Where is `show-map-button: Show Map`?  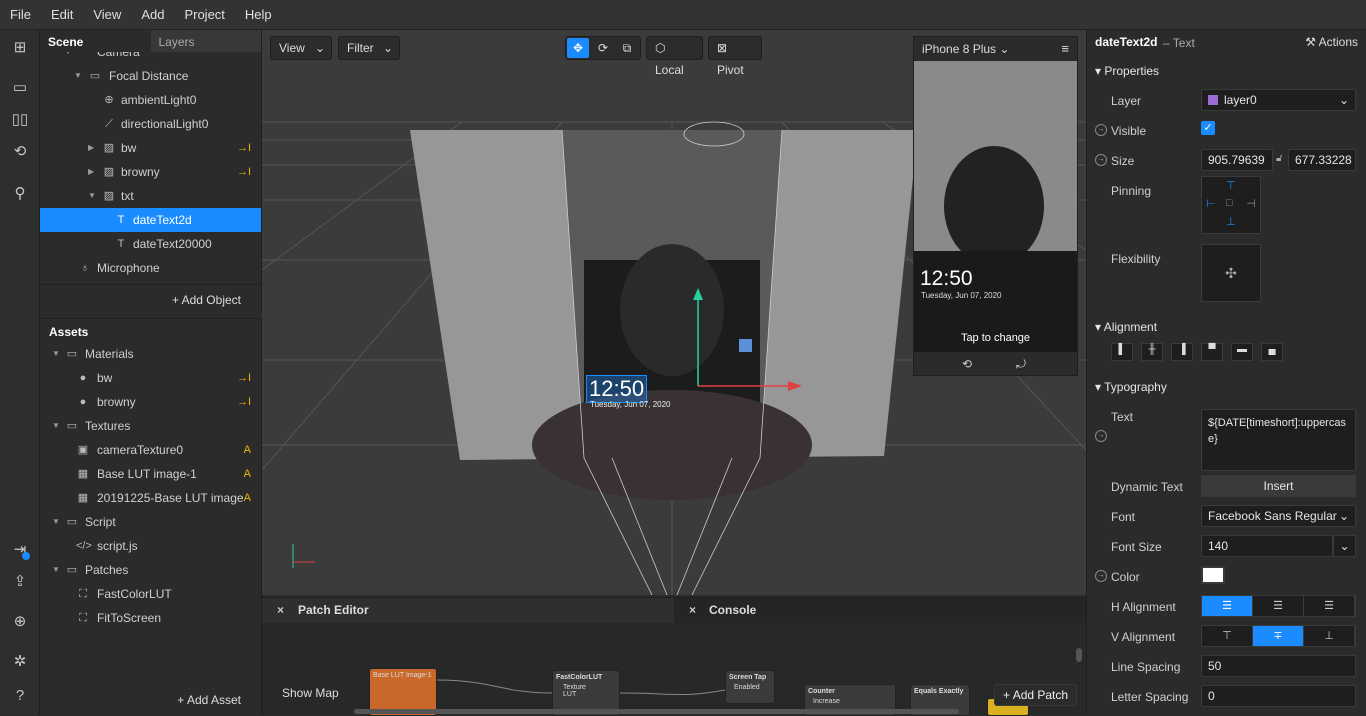
show-map-button: Show Map is located at coordinates (310, 693).